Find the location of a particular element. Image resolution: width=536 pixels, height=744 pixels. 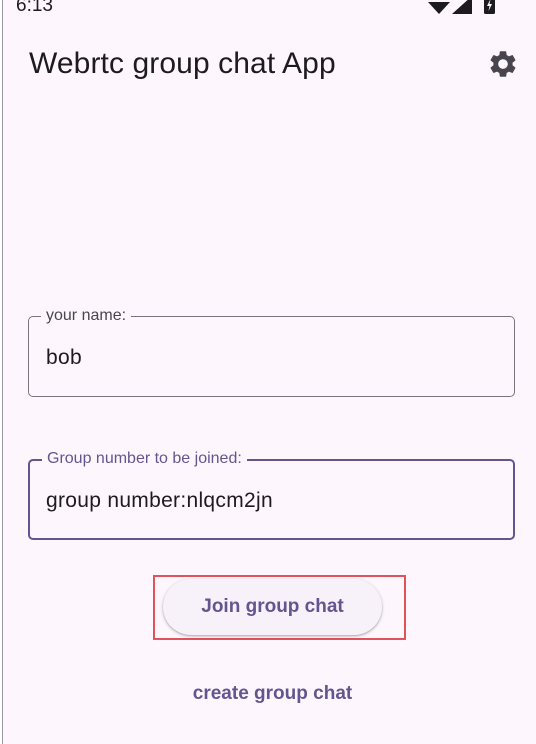

battery-icon is located at coordinates (489, 7).